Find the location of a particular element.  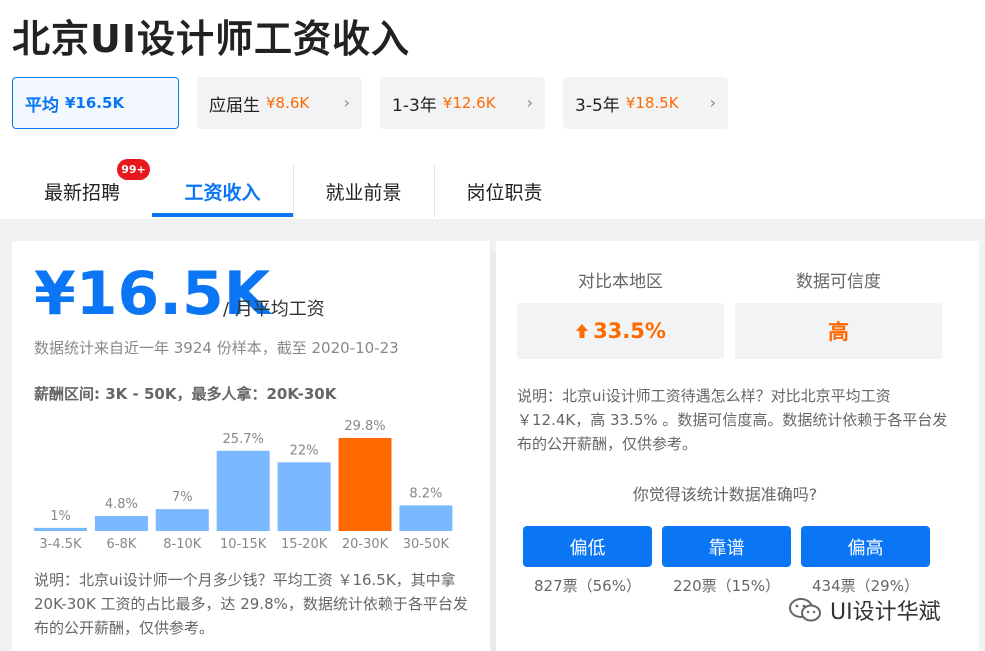

filter-label: 平均 is located at coordinates (42, 105).